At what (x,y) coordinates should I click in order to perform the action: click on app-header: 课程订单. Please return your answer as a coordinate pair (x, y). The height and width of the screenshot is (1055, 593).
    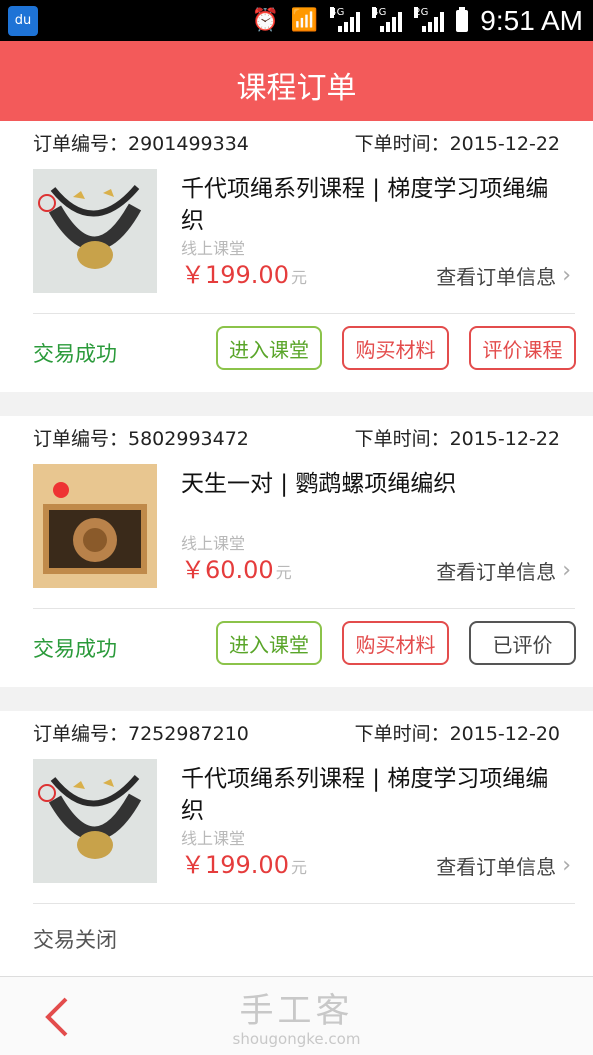
    Looking at the image, I should click on (296, 81).